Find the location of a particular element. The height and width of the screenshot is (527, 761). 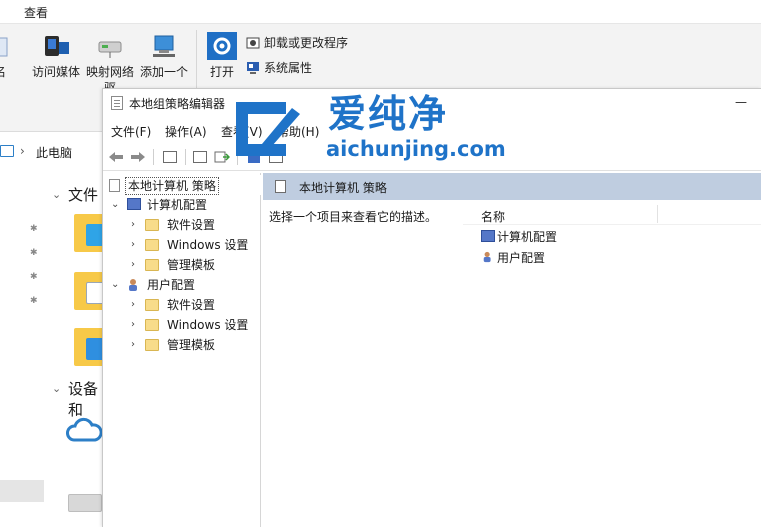

list-column-header: 名称 is located at coordinates (612, 214).